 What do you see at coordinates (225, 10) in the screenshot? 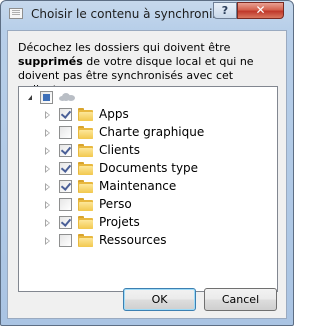
I see `help-button: ?` at bounding box center [225, 10].